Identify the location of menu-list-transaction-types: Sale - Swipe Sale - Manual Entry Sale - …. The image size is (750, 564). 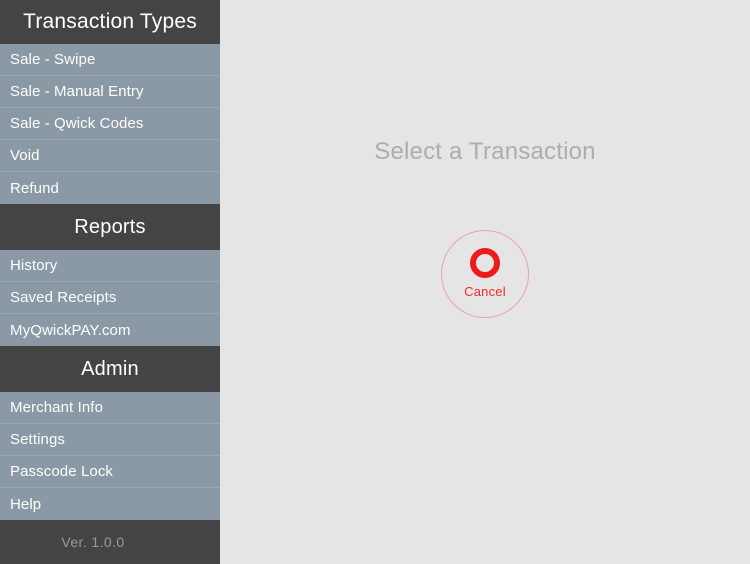
(110, 124).